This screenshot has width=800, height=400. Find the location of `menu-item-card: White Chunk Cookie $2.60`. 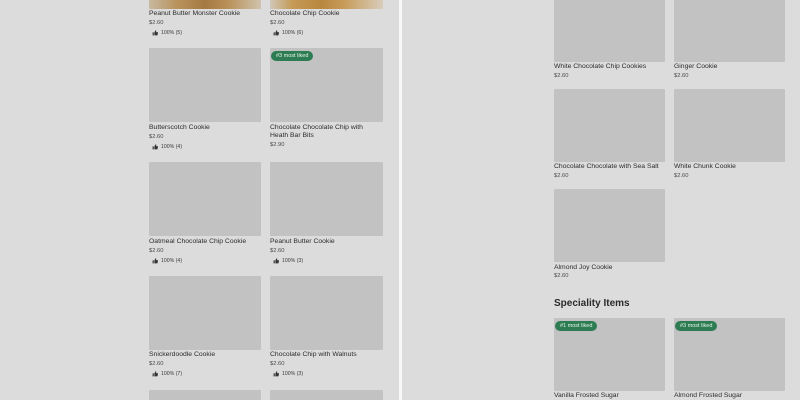

menu-item-card: White Chunk Cookie $2.60 is located at coordinates (729, 135).